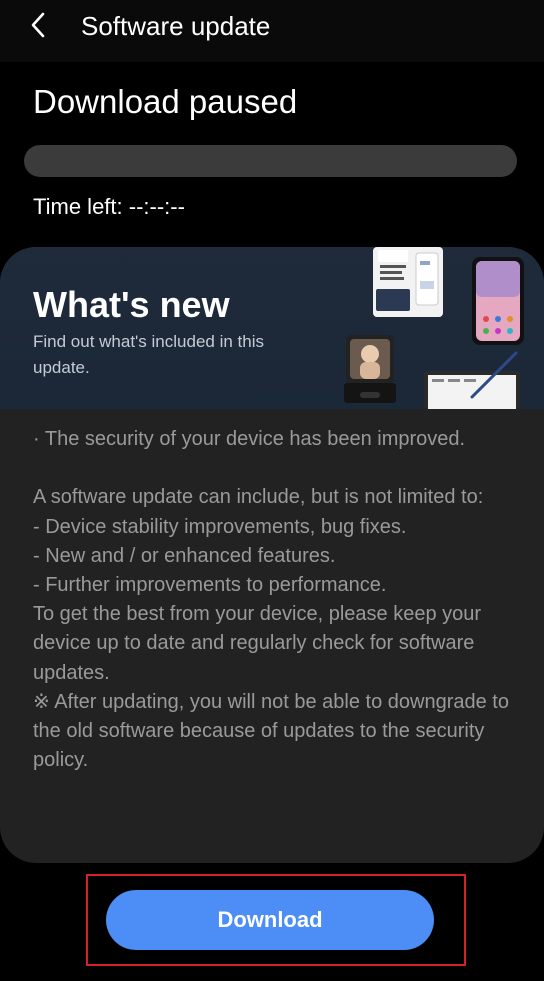  What do you see at coordinates (148, 354) in the screenshot?
I see `whats-new-subtitle: Find out what's included in this update.` at bounding box center [148, 354].